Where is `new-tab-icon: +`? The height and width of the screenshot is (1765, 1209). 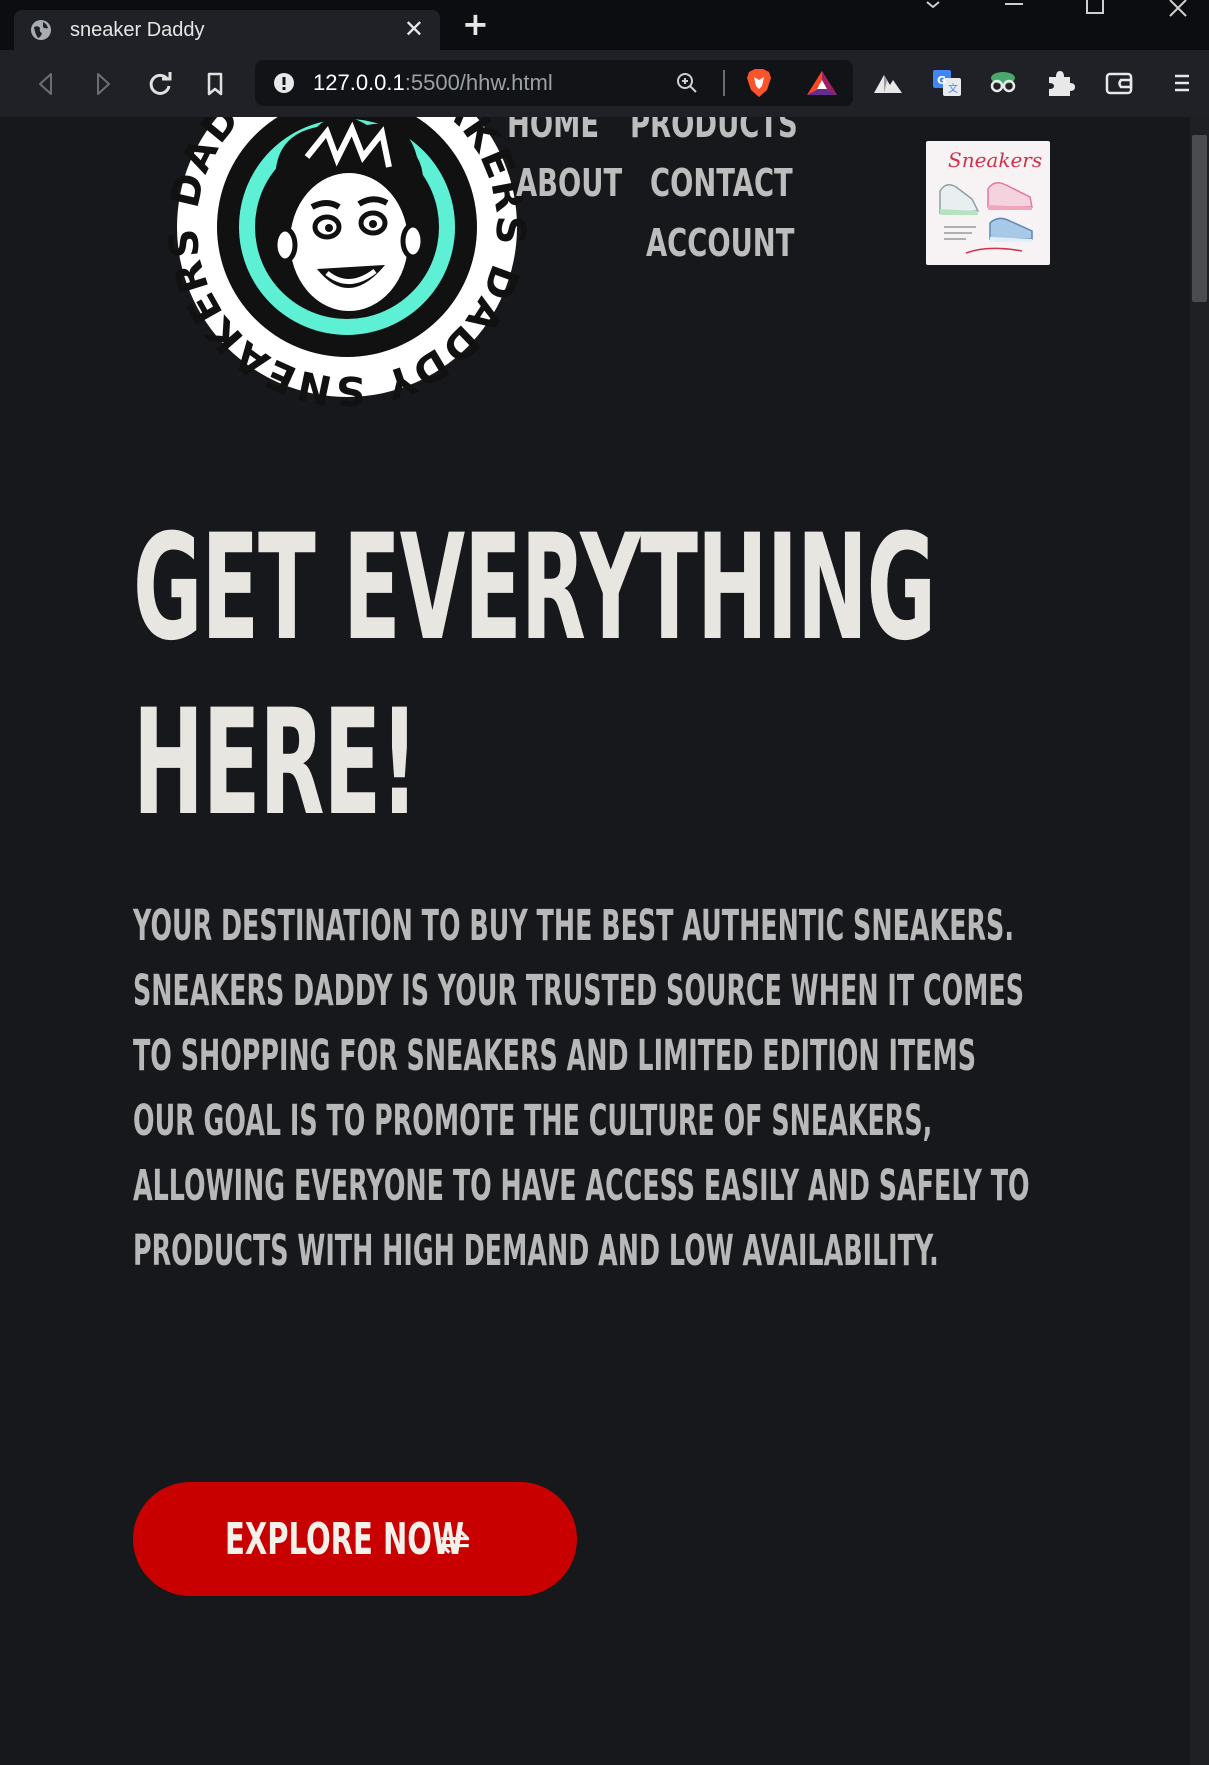
new-tab-icon: + is located at coordinates (475, 24).